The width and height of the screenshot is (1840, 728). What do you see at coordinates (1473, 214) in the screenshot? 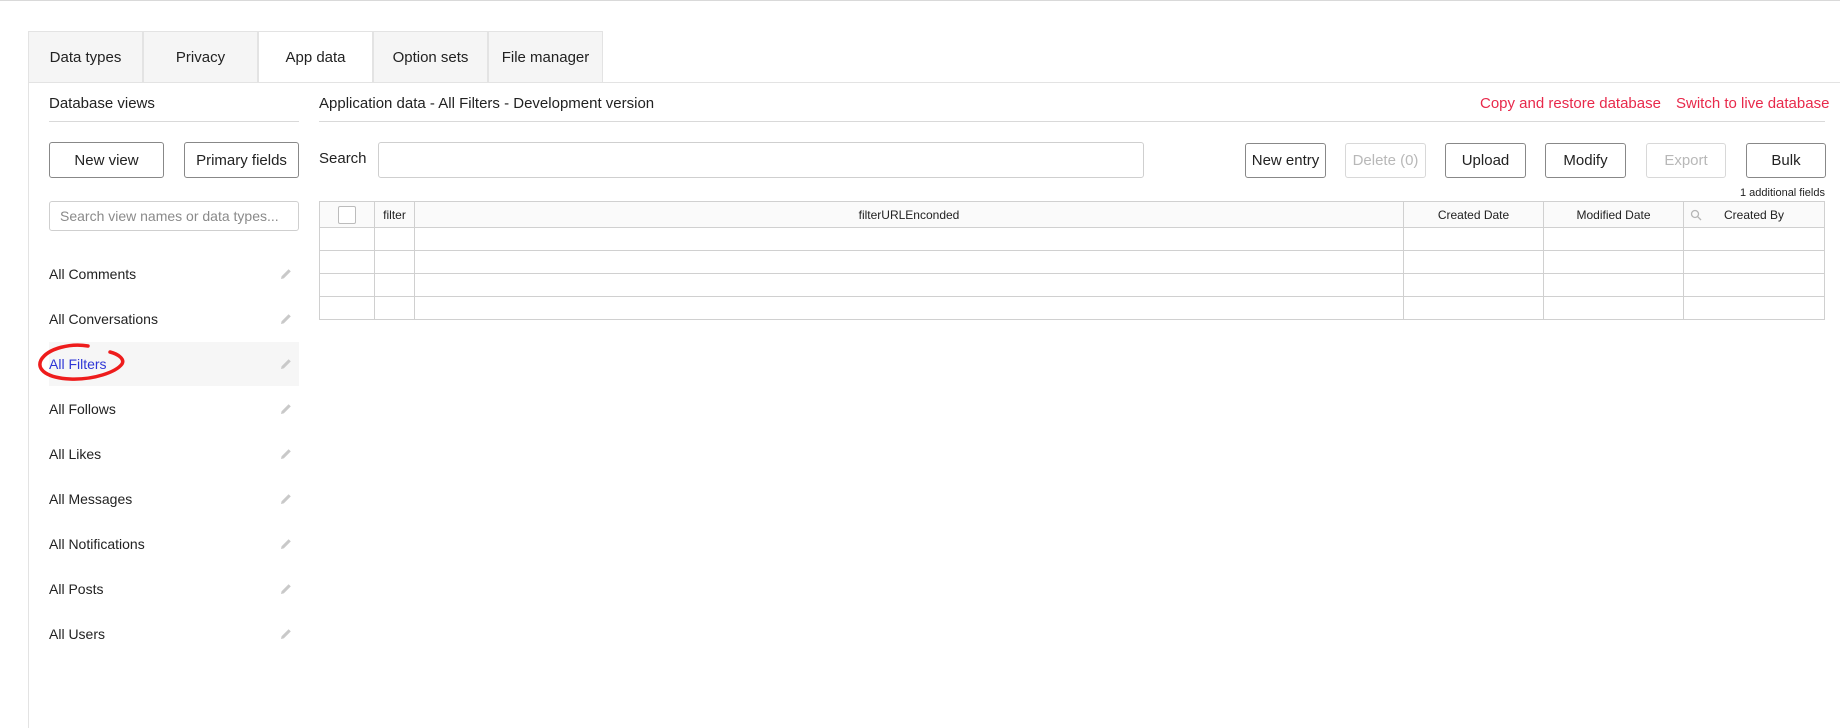
I see `column-header-created-date: Created Date` at bounding box center [1473, 214].